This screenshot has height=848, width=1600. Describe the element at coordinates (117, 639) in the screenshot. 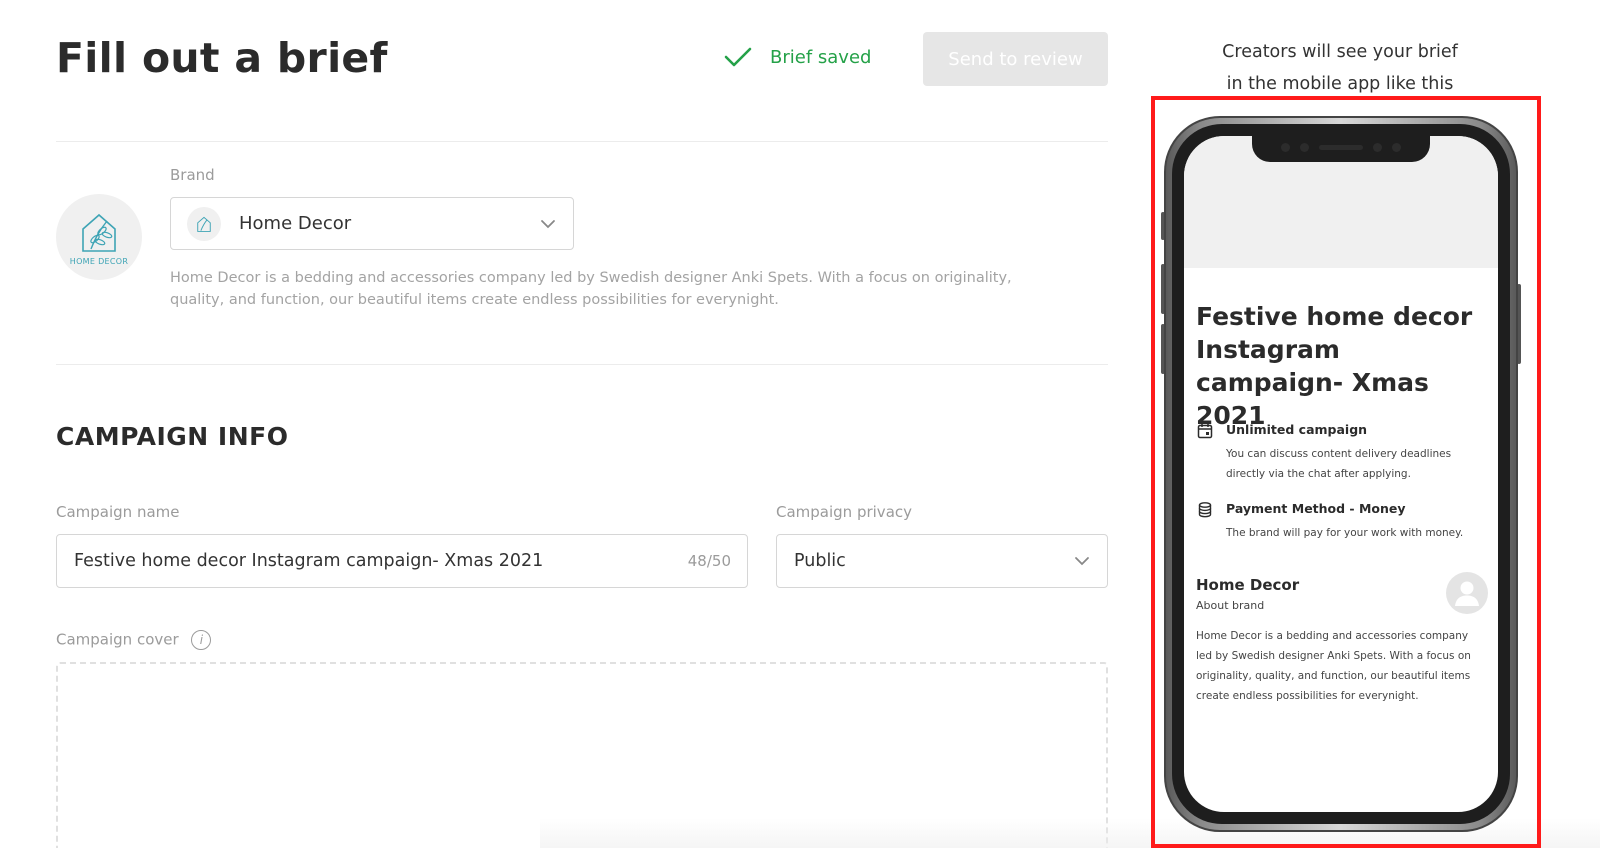

I see `campaign-cover-label: Campaign cover` at that location.